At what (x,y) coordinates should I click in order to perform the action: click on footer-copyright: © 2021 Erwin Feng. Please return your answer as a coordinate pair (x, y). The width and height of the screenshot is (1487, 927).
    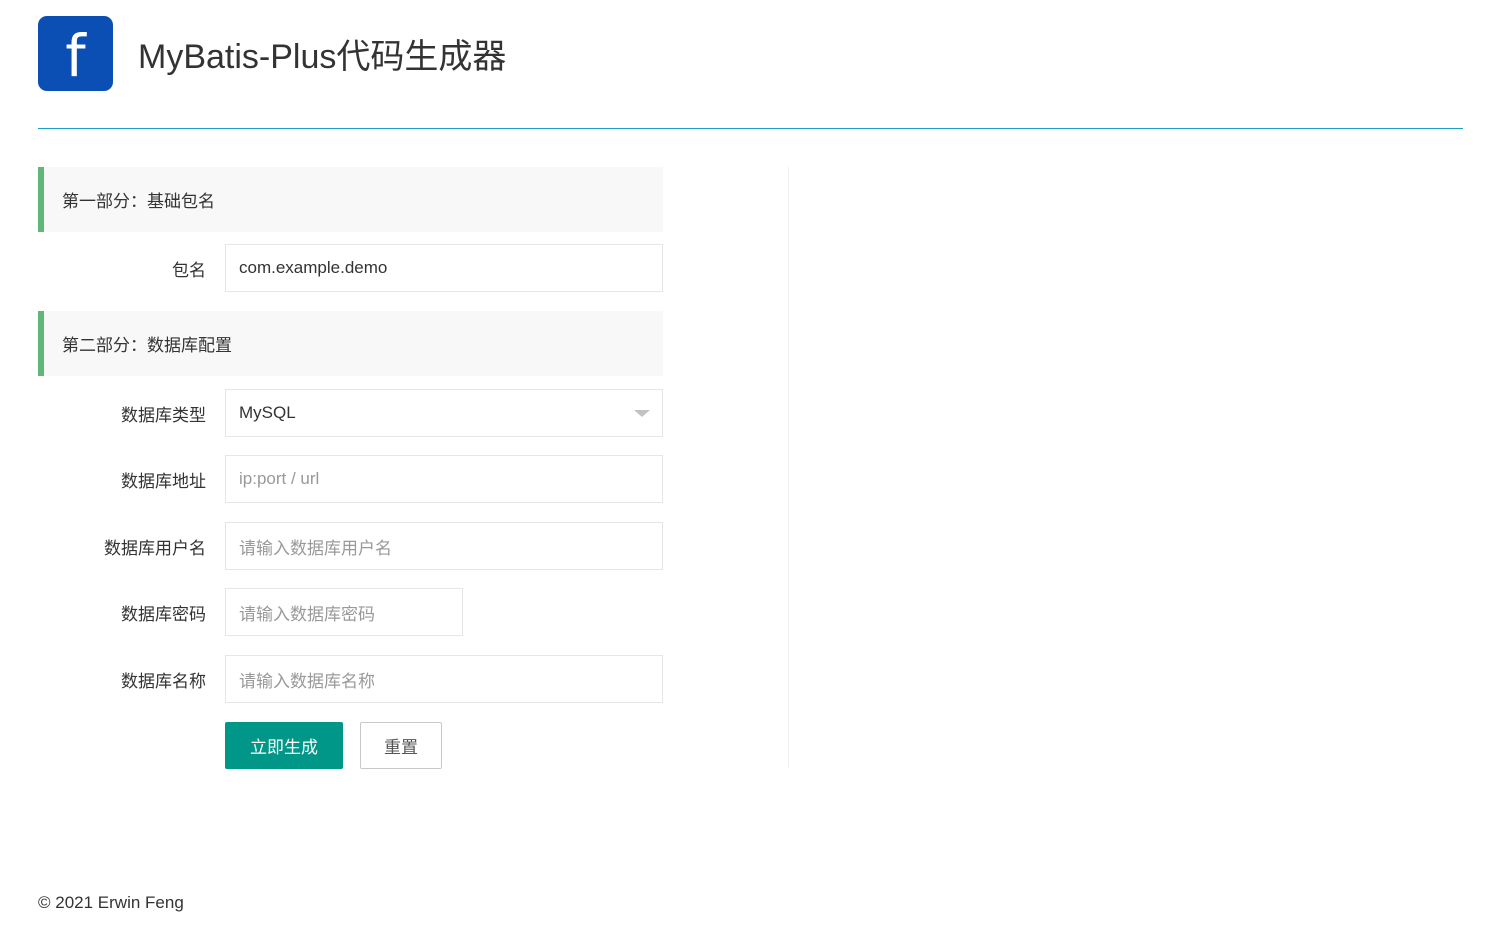
    Looking at the image, I should click on (111, 902).